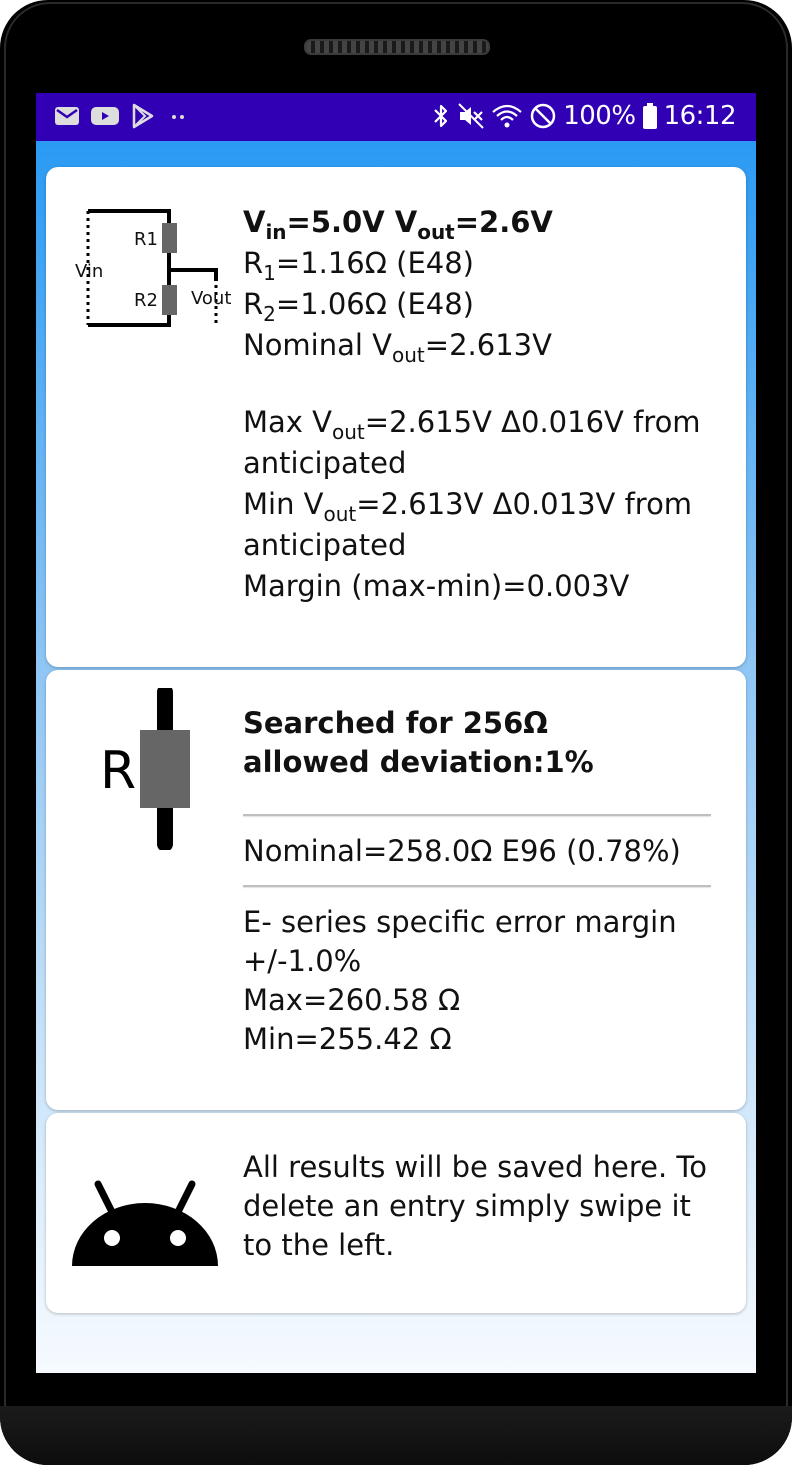 This screenshot has height=1465, width=792. I want to click on error-margin-line2: +/-1.0%, so click(302, 961).